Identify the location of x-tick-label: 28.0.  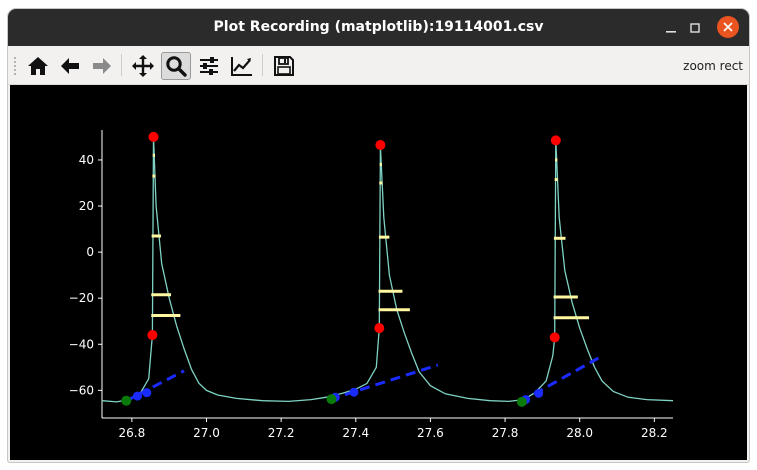
(579, 433).